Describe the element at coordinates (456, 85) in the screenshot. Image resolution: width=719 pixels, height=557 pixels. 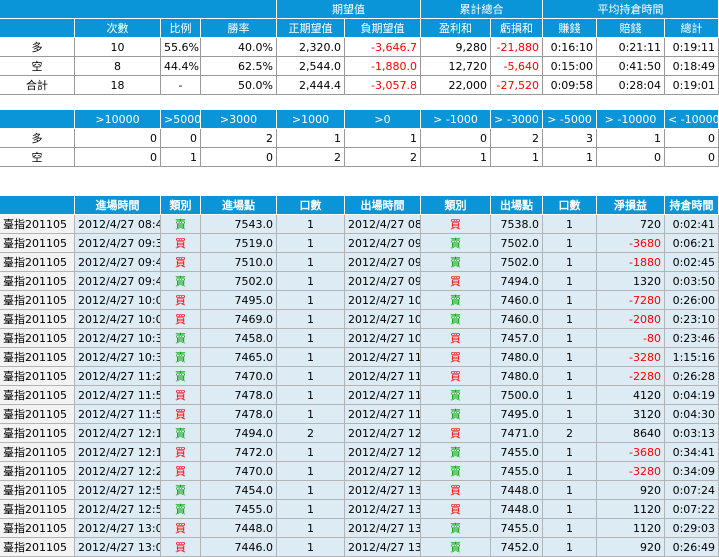
I see `summary-cell-profit: 22,000` at that location.